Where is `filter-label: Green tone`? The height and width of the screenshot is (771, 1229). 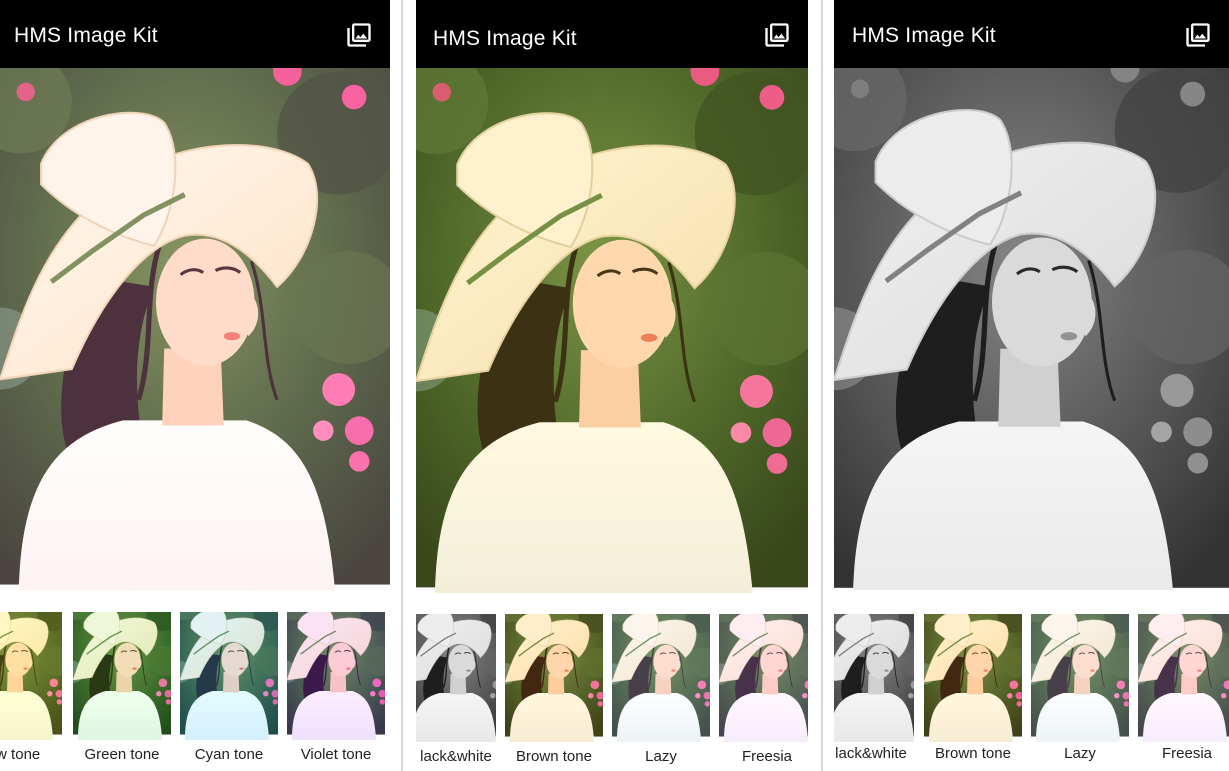
filter-label: Green tone is located at coordinates (122, 754).